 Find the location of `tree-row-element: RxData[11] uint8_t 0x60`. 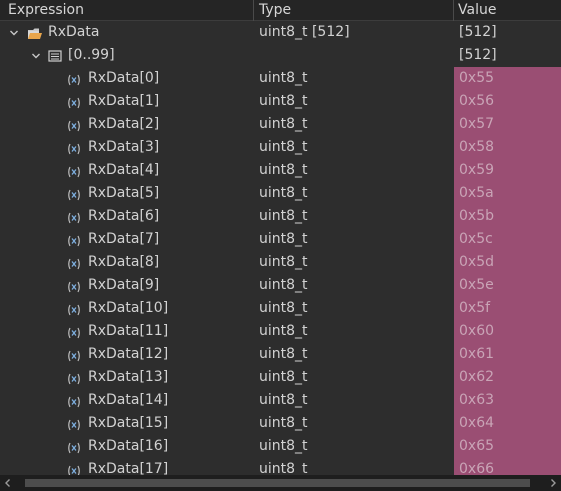

tree-row-element: RxData[11] uint8_t 0x60 is located at coordinates (280, 331).